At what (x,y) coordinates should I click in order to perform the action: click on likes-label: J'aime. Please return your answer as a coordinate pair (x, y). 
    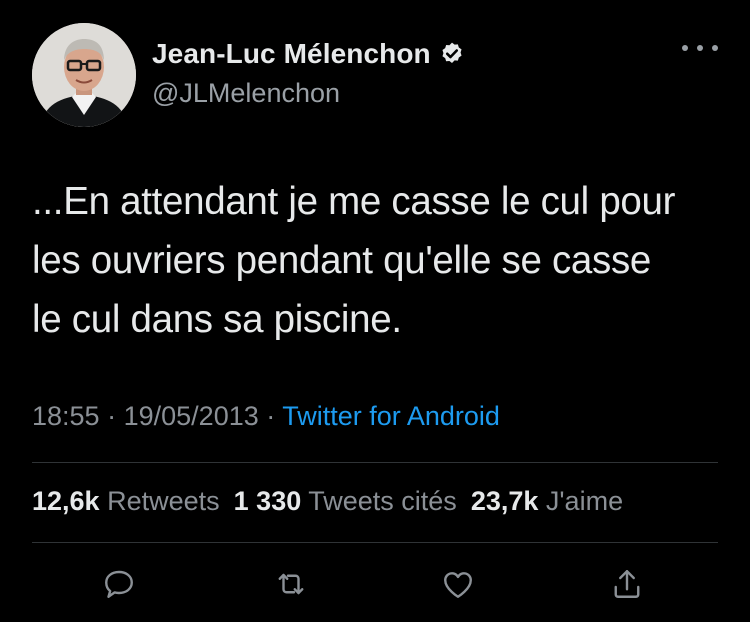
    Looking at the image, I should click on (584, 501).